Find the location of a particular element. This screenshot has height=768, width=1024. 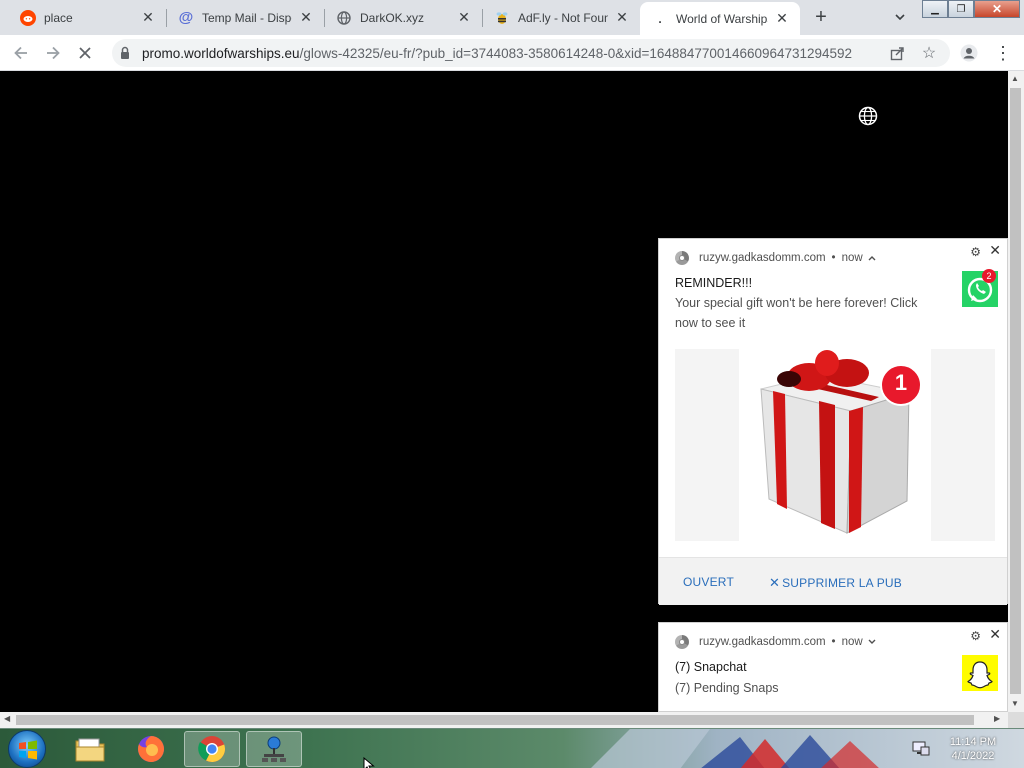

folder-icon is located at coordinates (90, 750).